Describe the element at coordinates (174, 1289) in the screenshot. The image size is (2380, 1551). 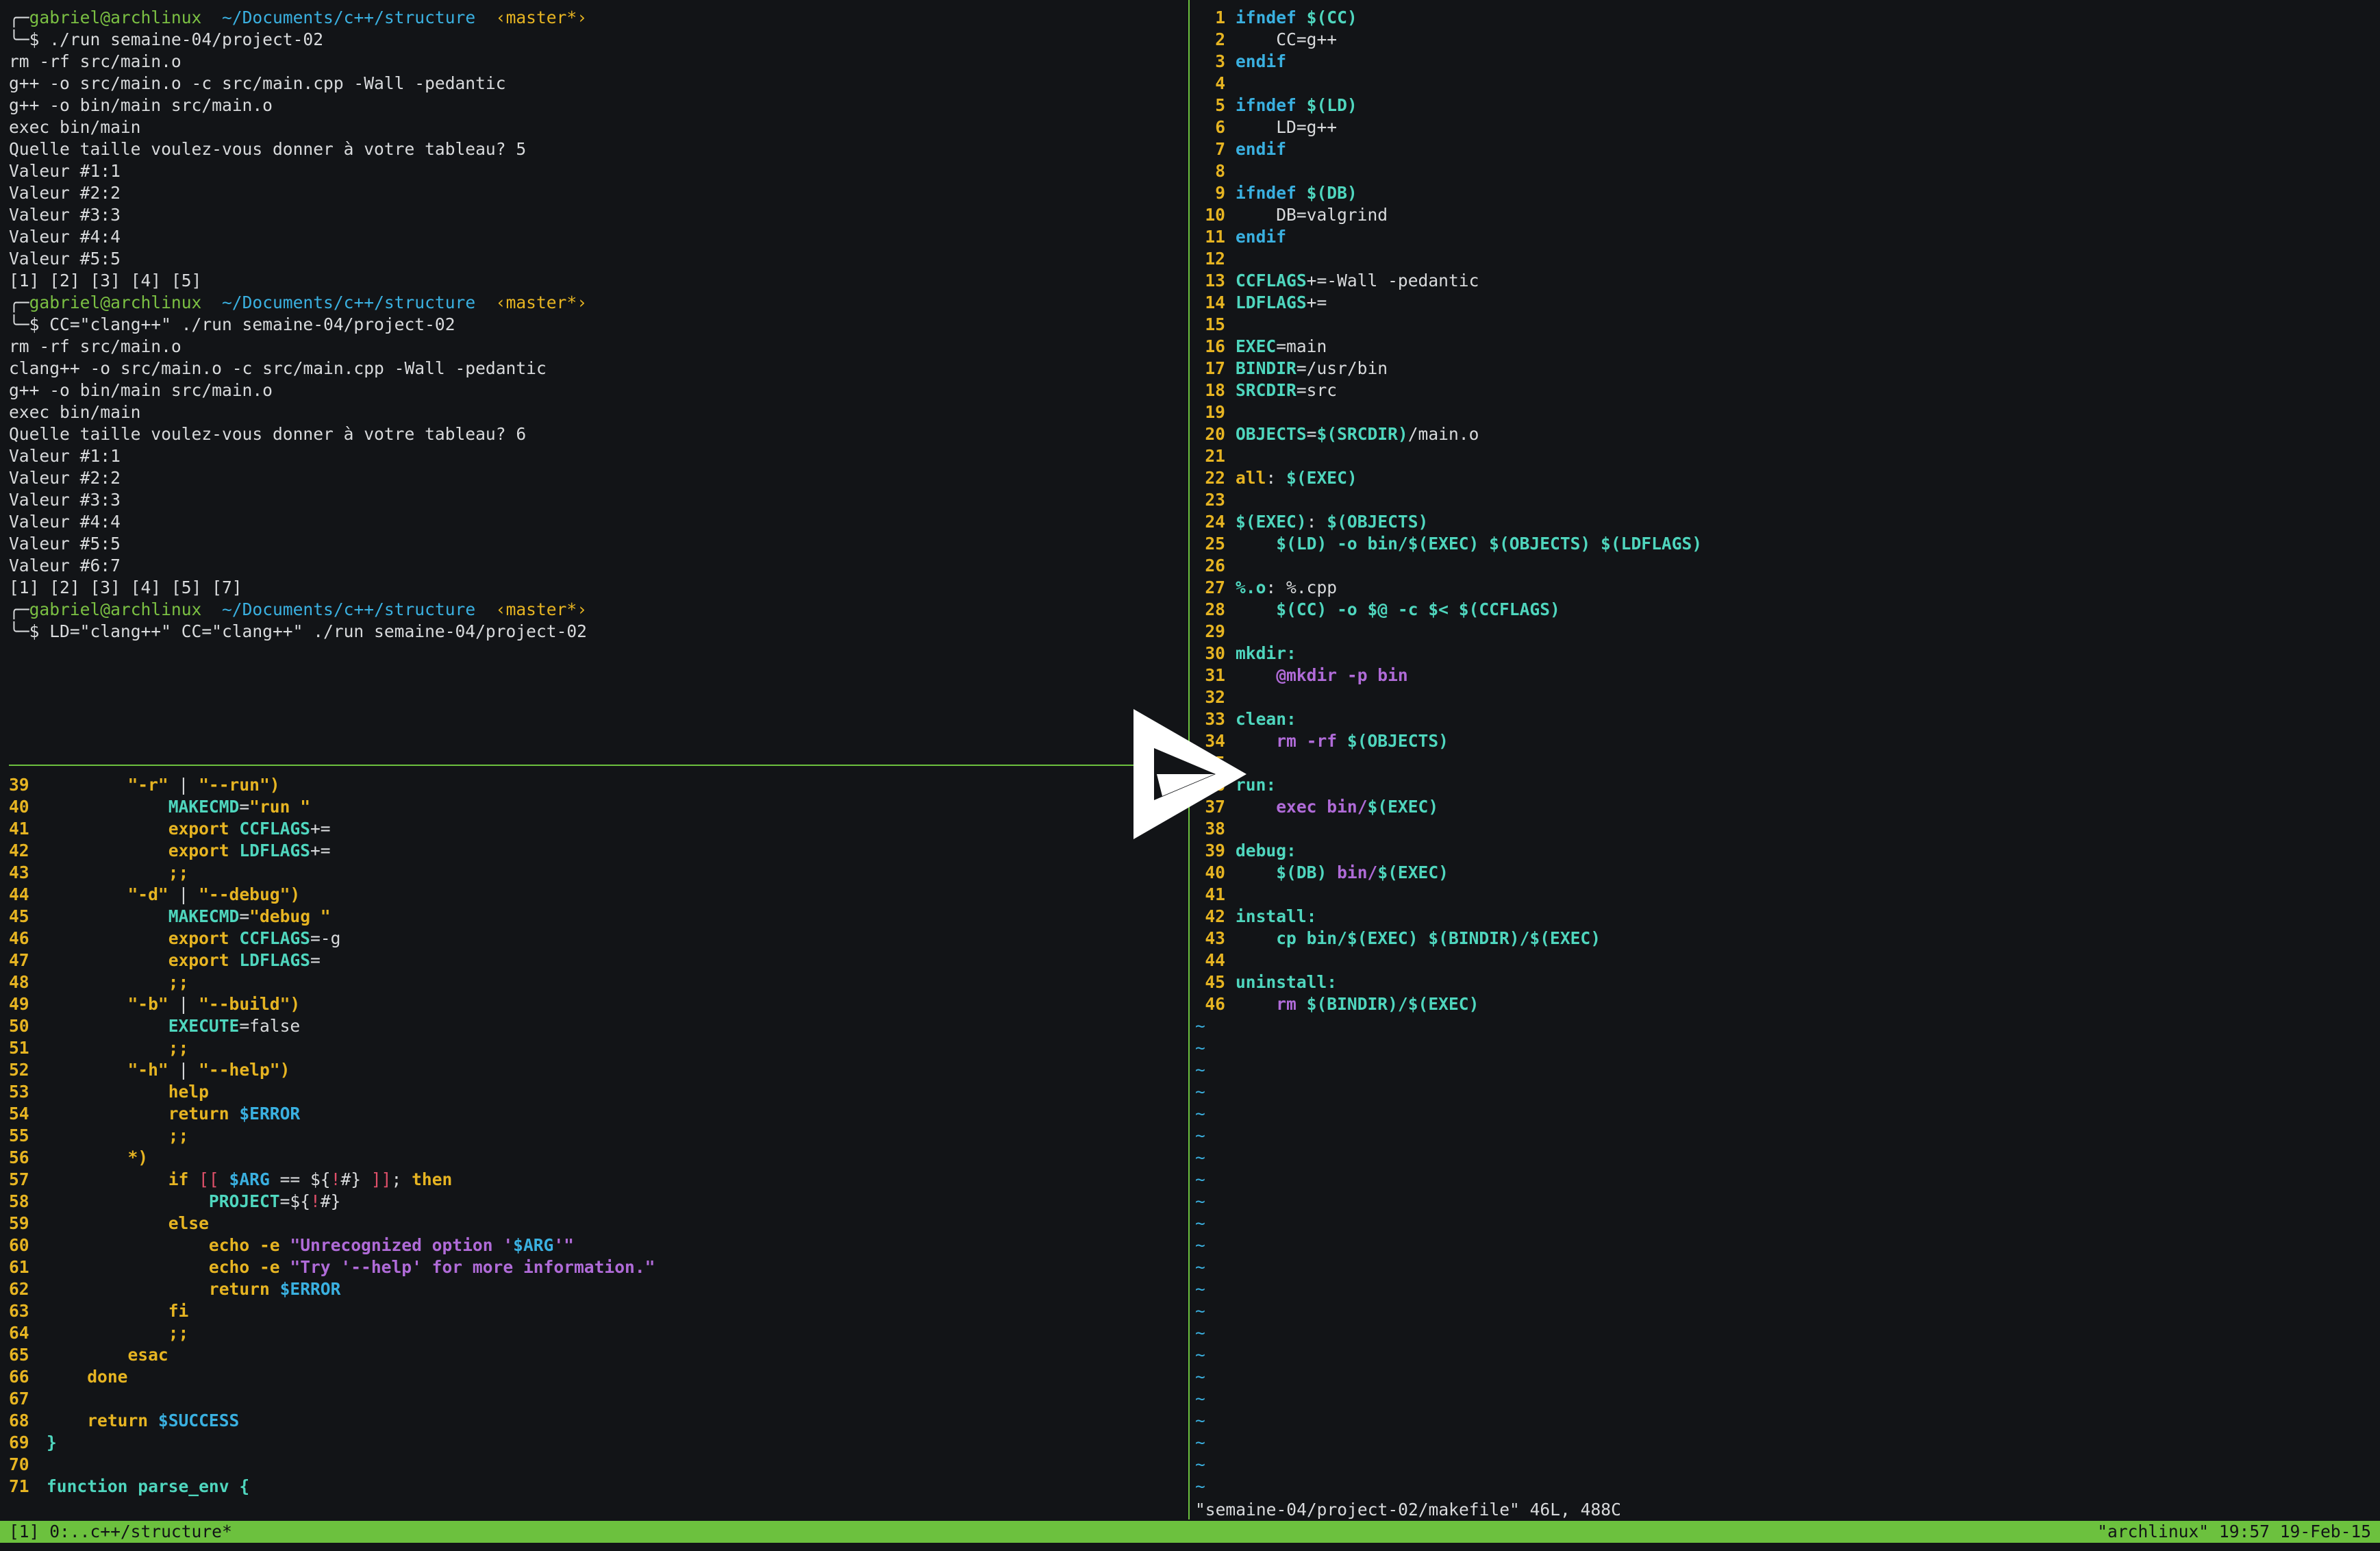
I see `code-line: 62 return $ERROR` at that location.